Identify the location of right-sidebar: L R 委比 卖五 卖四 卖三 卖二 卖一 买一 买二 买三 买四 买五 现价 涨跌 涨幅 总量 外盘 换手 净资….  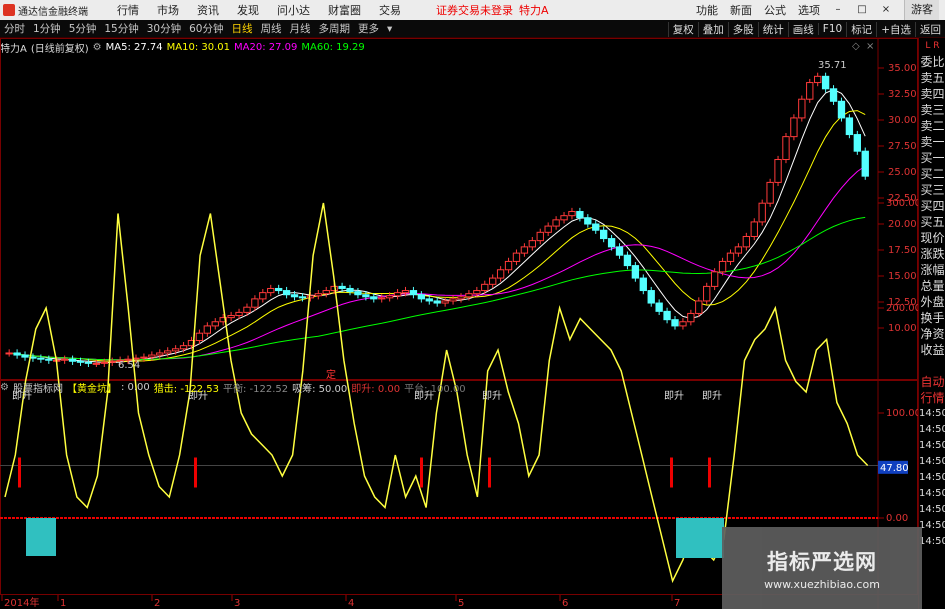
(931, 323).